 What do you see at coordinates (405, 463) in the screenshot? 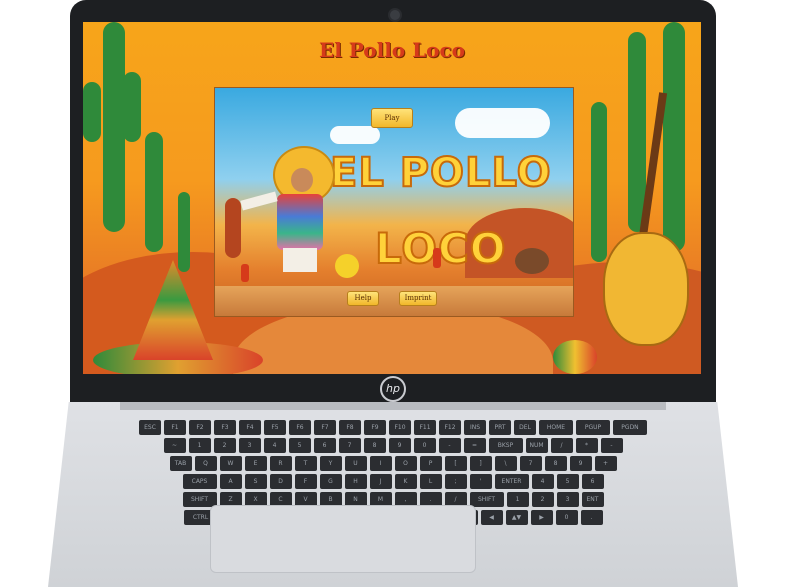
I see `key: O` at bounding box center [405, 463].